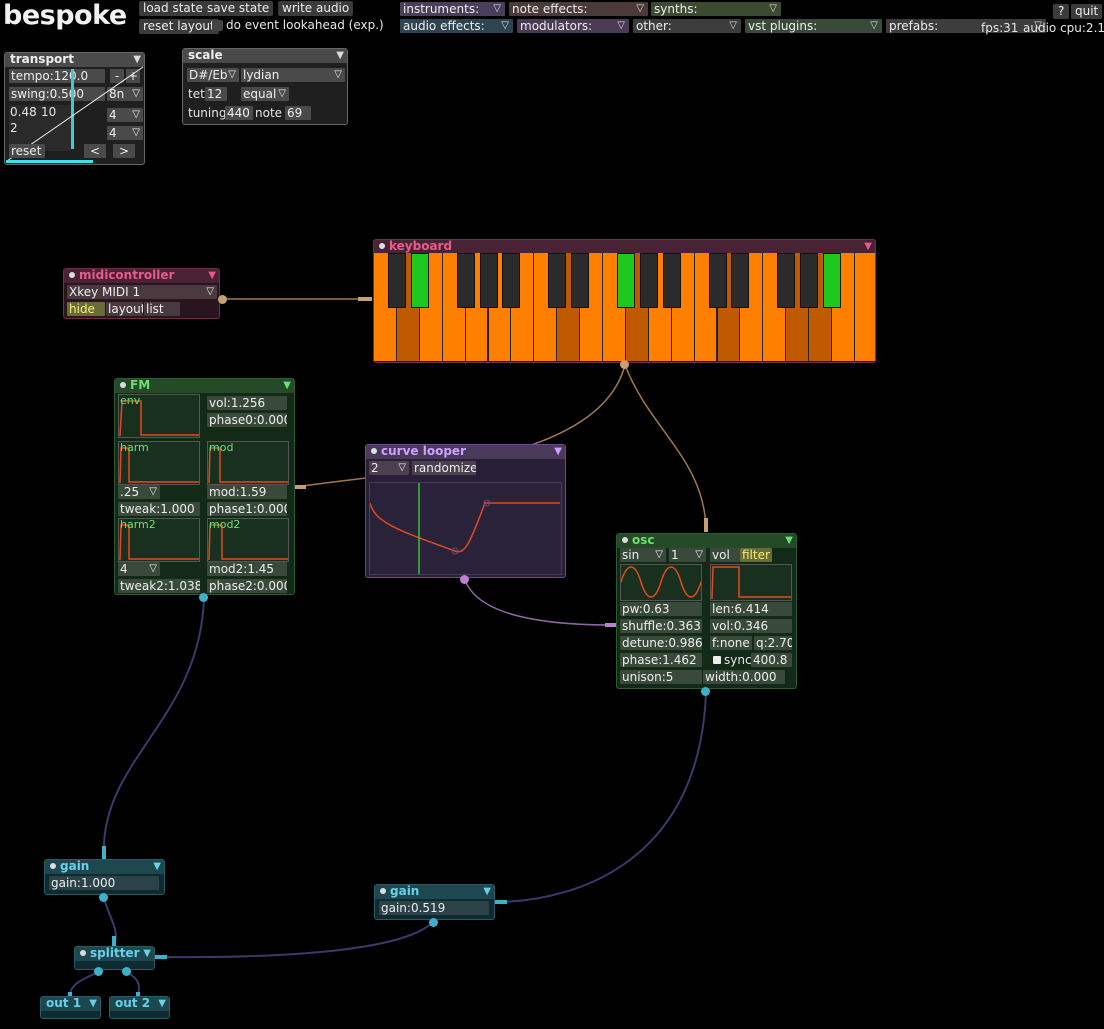 Image resolution: width=1104 pixels, height=1029 pixels. Describe the element at coordinates (159, 540) in the screenshot. I see `harm2-graph: harm2` at that location.